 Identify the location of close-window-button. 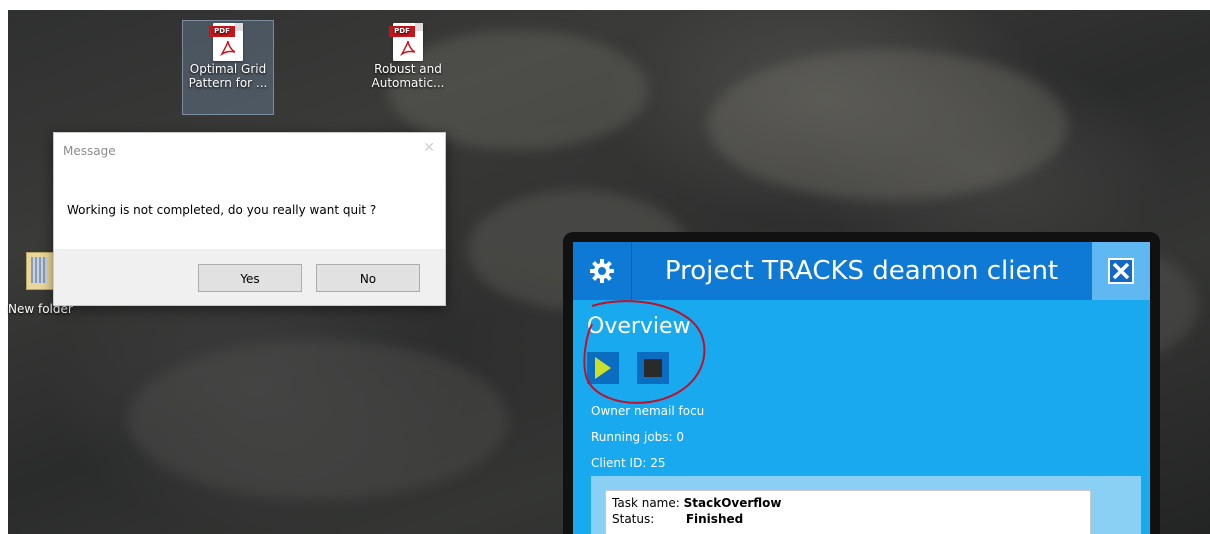
(1121, 271).